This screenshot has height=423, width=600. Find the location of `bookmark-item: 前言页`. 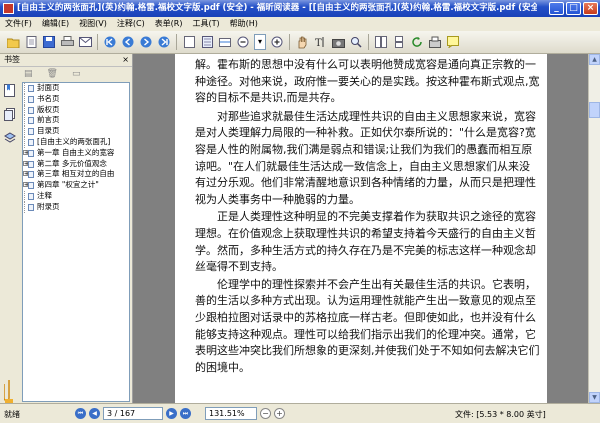

bookmark-item: 前言页 is located at coordinates (76, 121).